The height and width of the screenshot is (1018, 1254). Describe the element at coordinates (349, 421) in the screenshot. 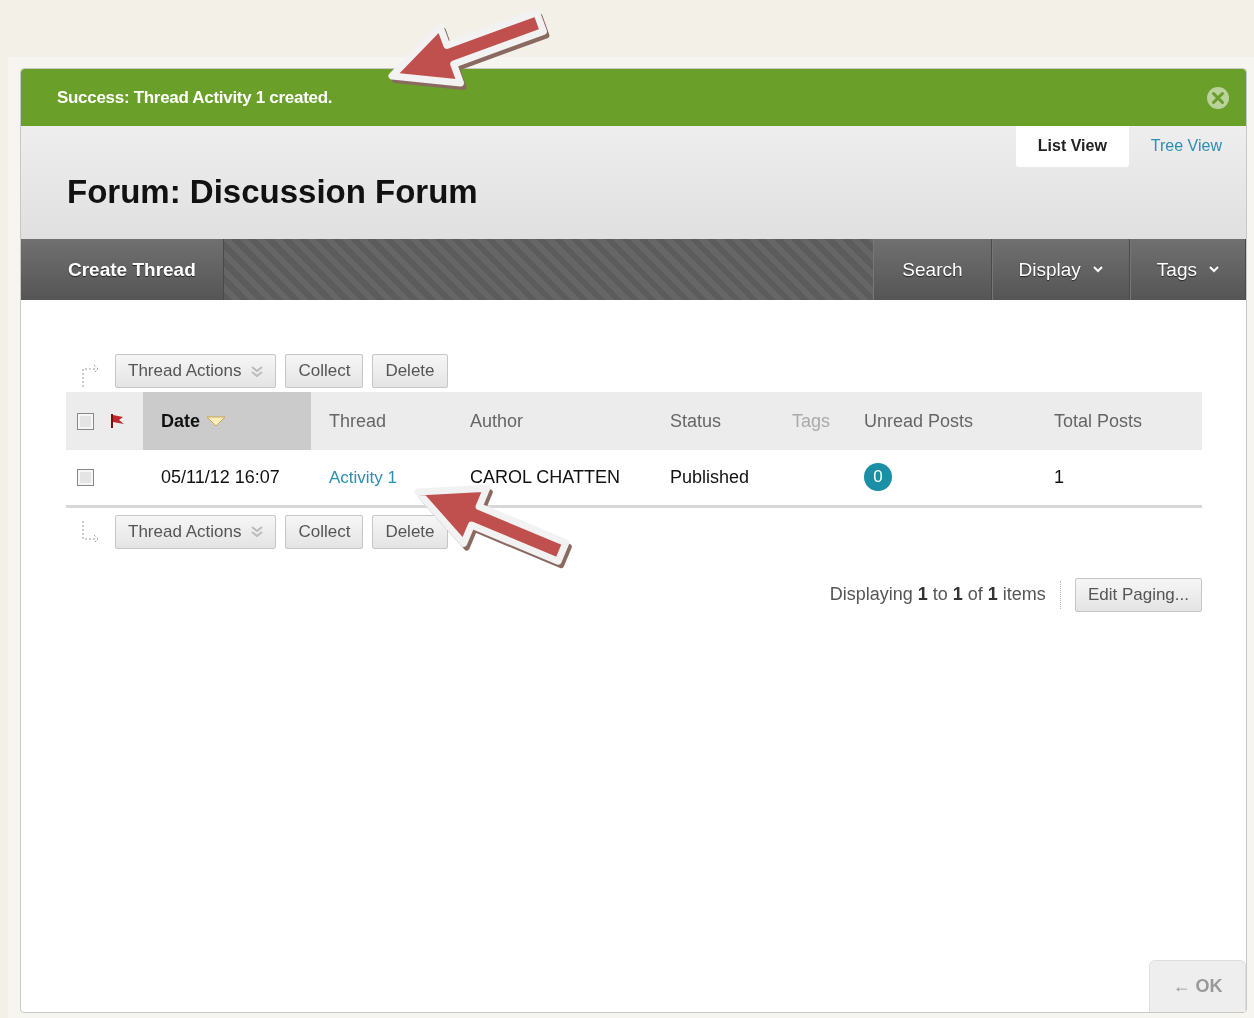

I see `column-header: Thread` at that location.